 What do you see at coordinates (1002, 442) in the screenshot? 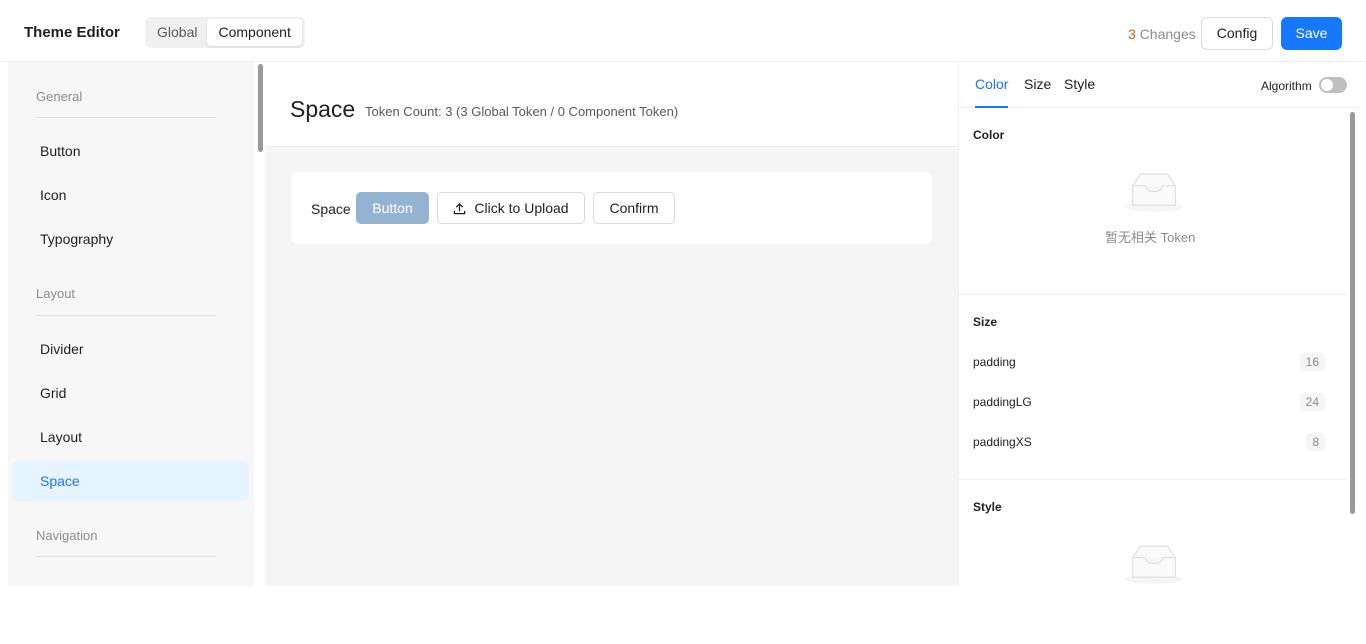
I see `token-name: paddingXS` at bounding box center [1002, 442].